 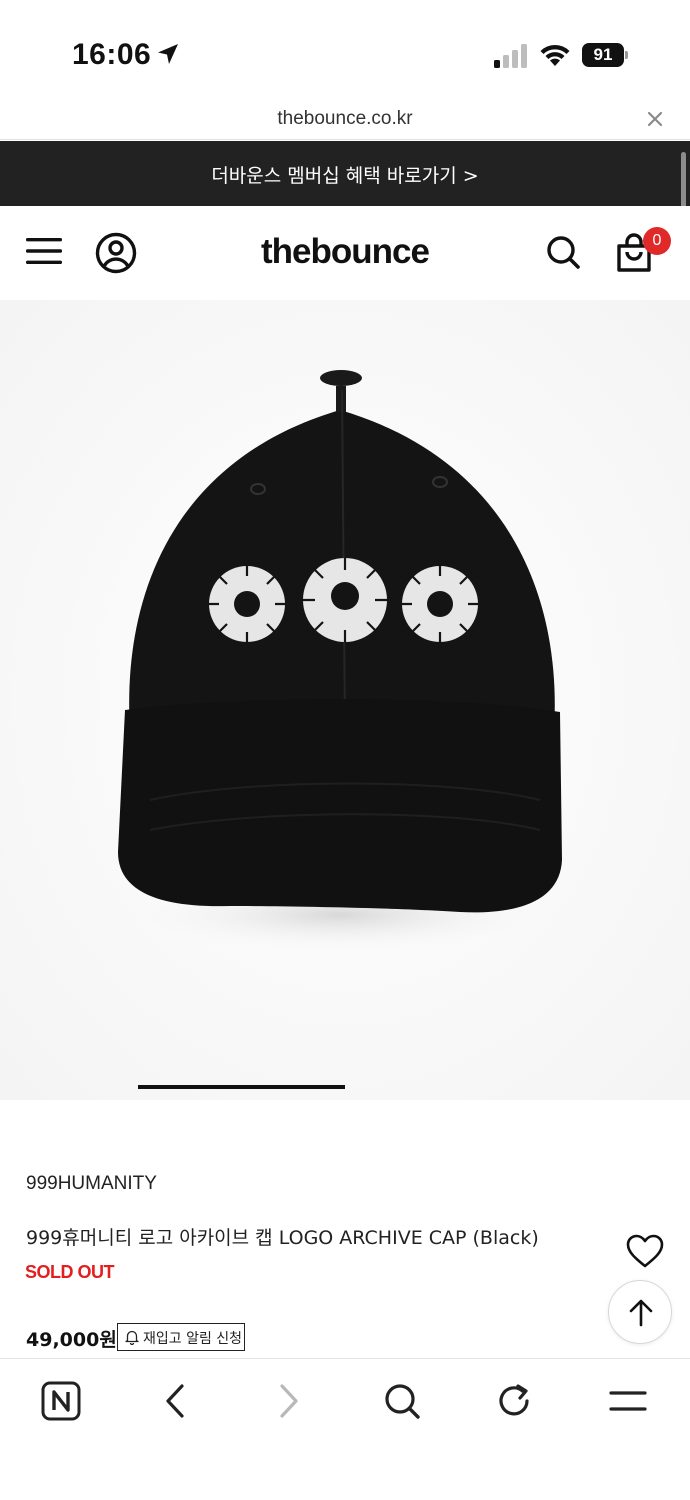 I want to click on battery-level: 91, so click(x=603, y=54).